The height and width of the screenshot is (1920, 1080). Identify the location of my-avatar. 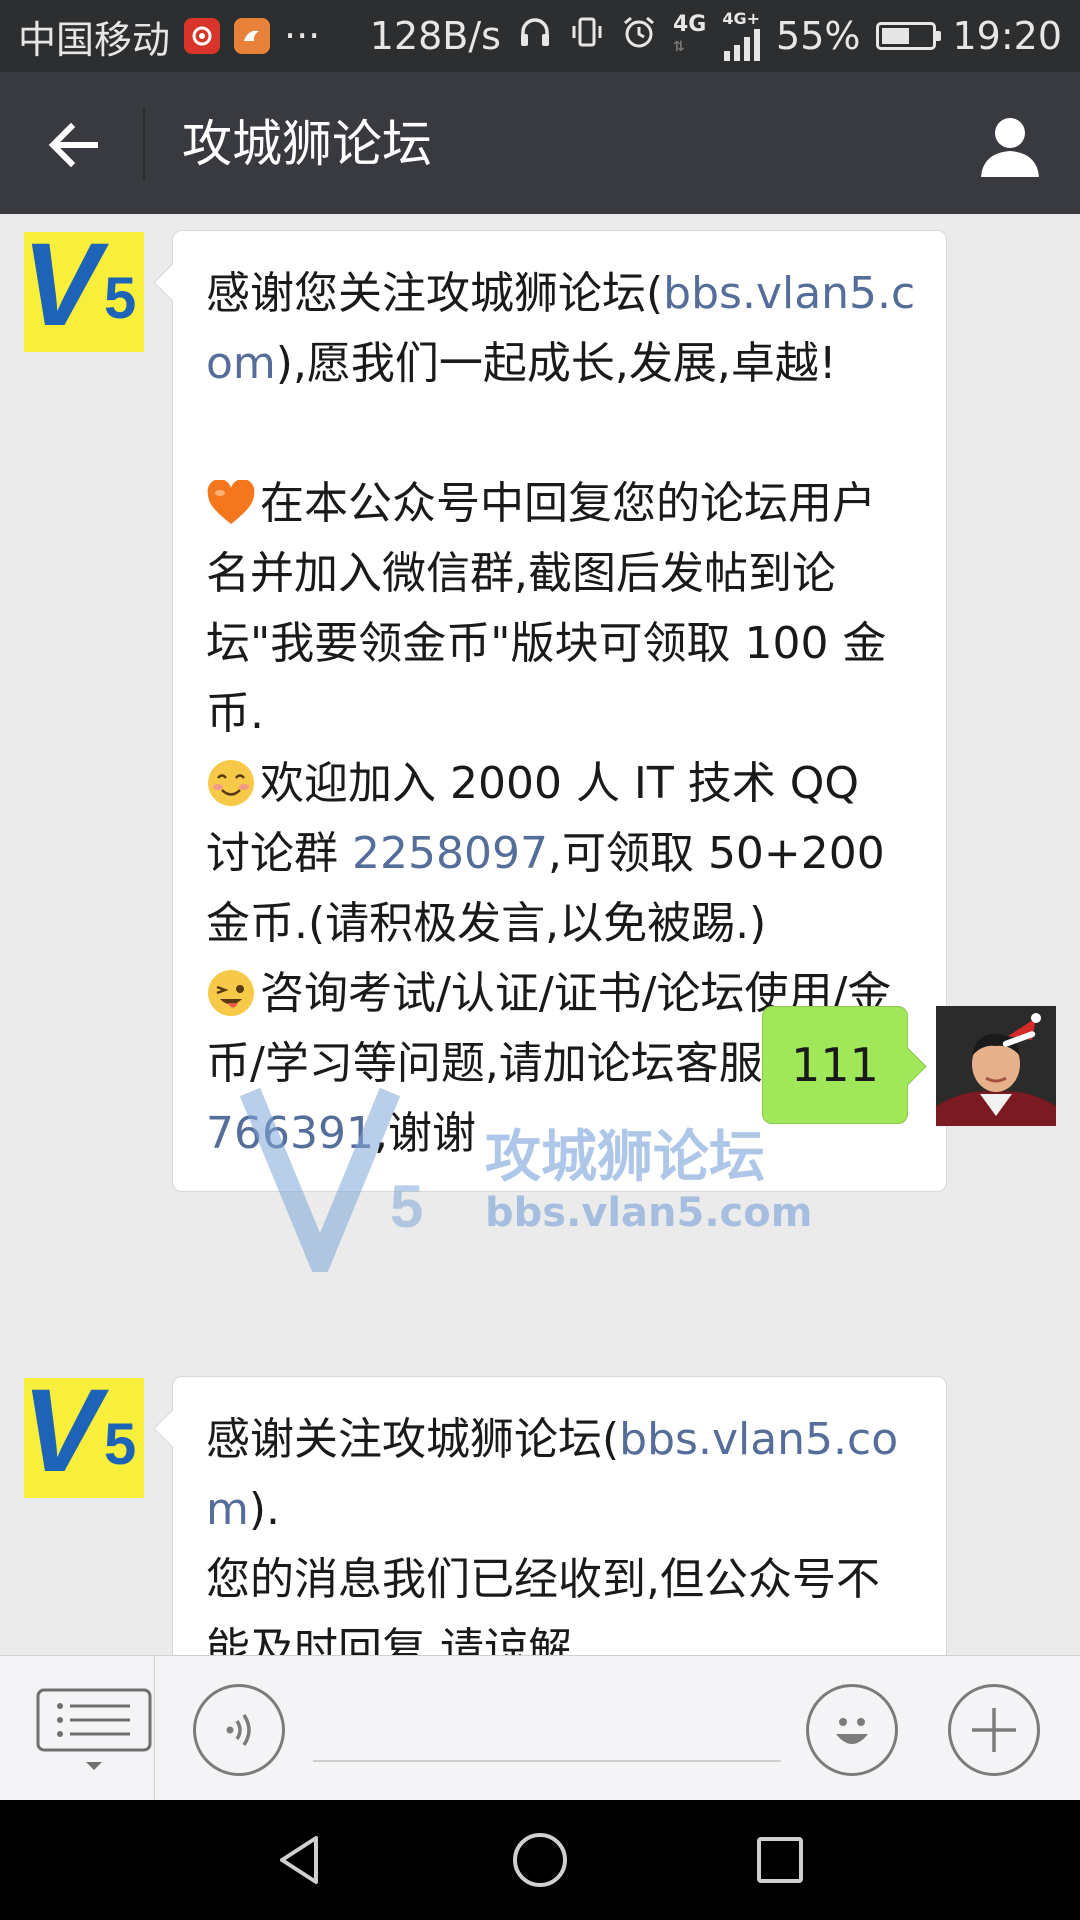
(996, 1066).